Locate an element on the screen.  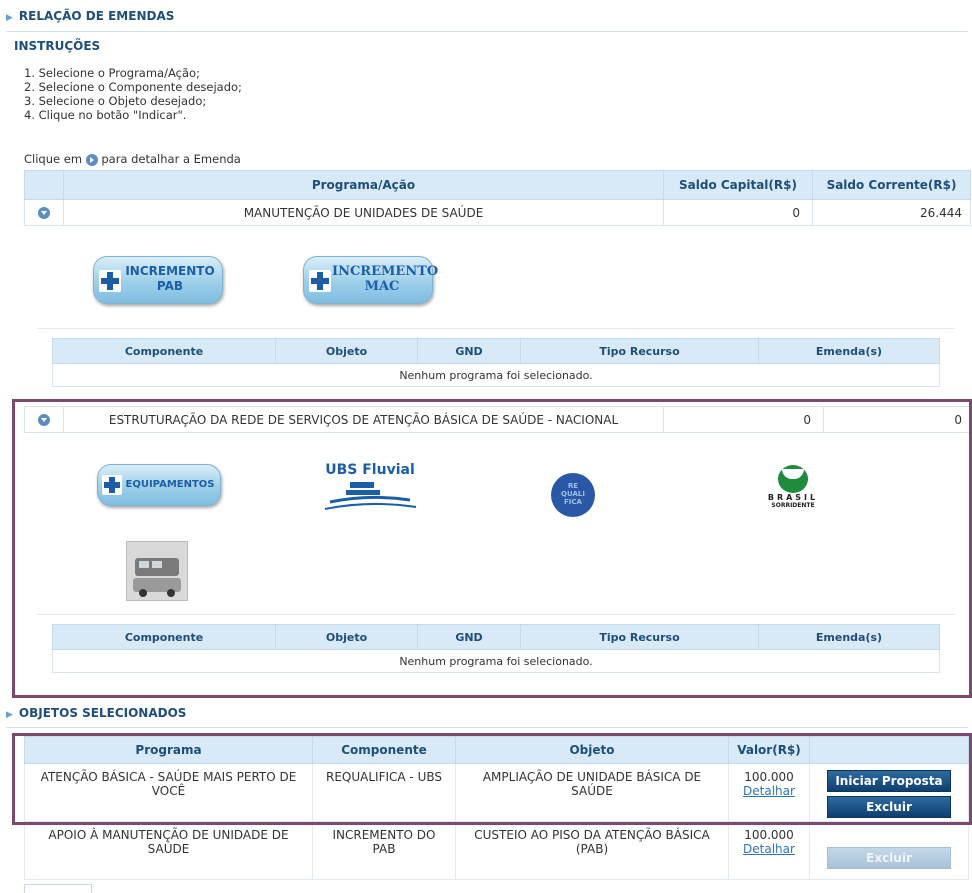
instruction-step: 1. Selecione o Programa/Ação; is located at coordinates (112, 73).